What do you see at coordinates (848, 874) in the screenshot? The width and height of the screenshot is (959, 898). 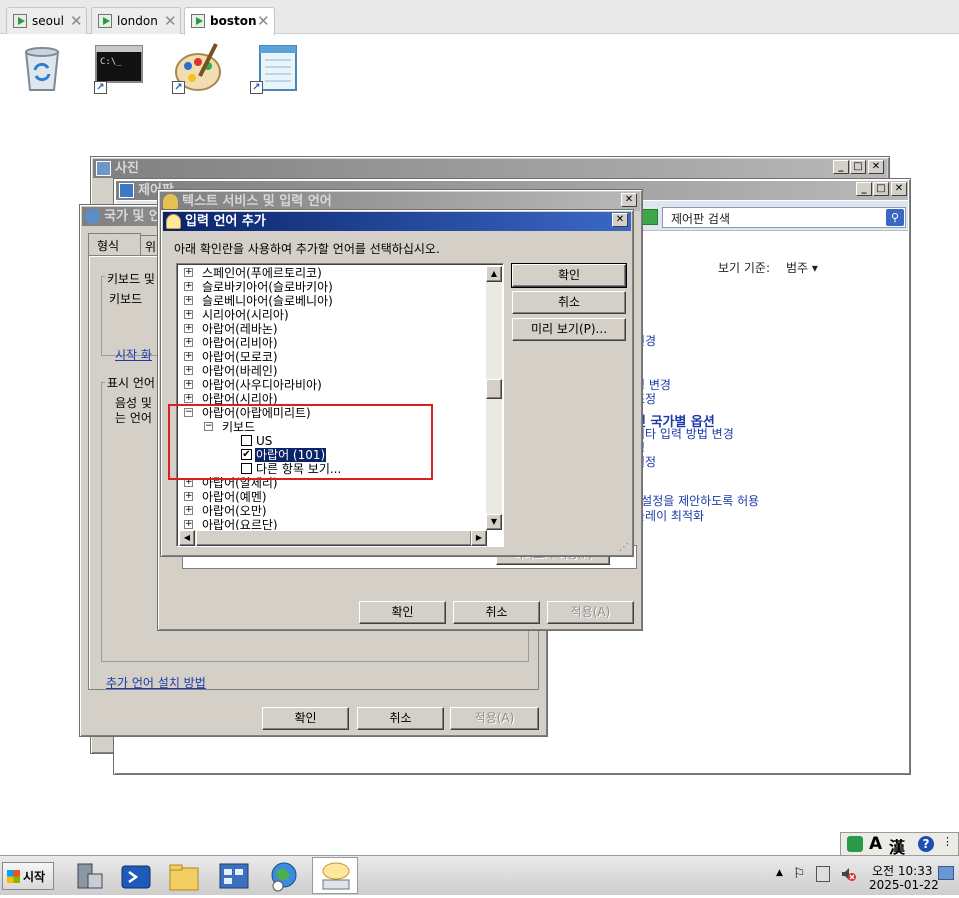 I see `volume-muted-icon` at bounding box center [848, 874].